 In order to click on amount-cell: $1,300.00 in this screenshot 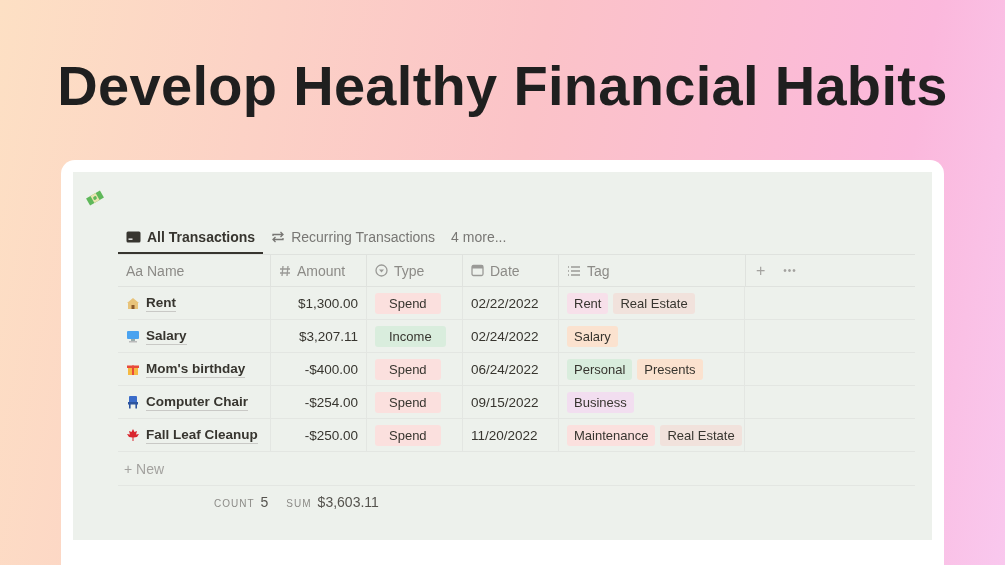, I will do `click(327, 303)`.